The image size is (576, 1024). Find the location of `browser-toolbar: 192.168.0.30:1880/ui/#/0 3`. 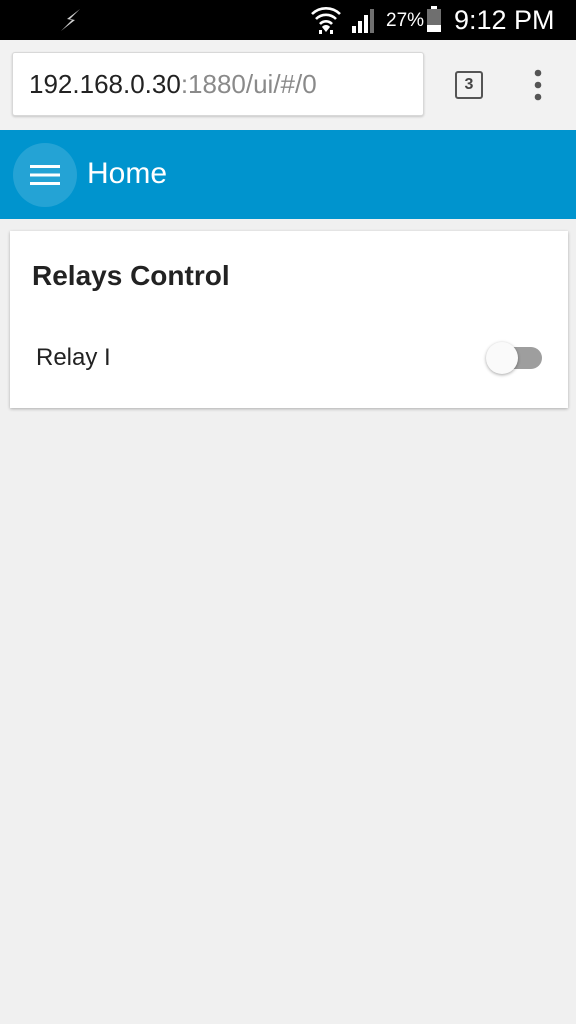

browser-toolbar: 192.168.0.30:1880/ui/#/0 3 is located at coordinates (288, 85).